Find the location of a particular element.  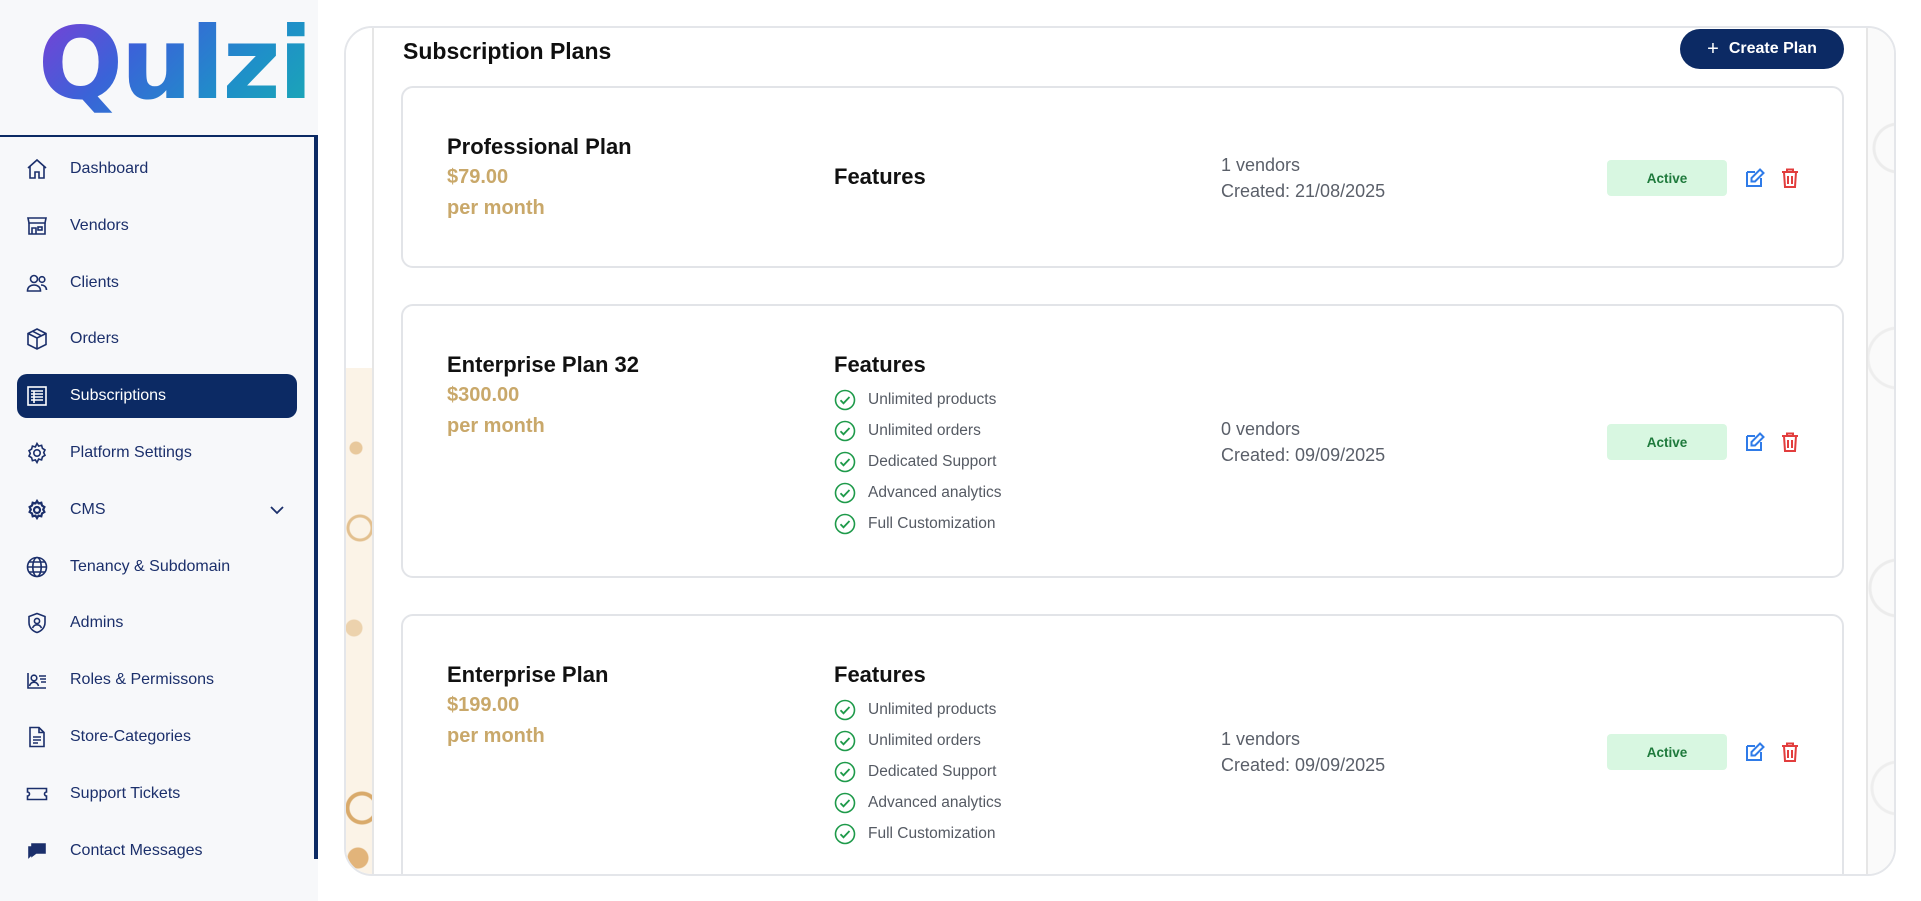

users-icon is located at coordinates (37, 283).